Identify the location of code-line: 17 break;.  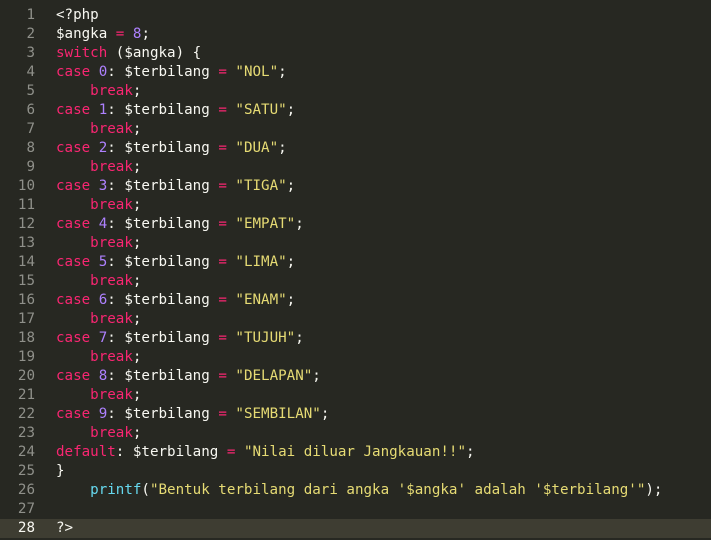
(355, 319).